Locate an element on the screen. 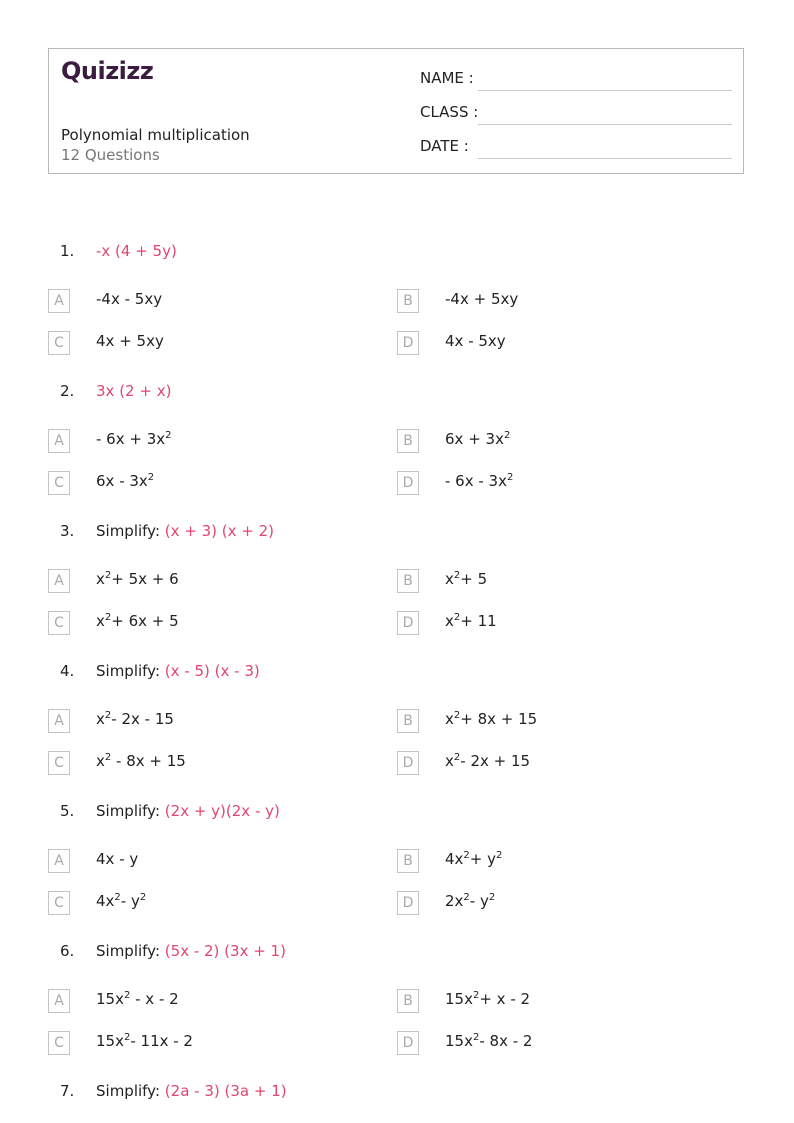  date-field is located at coordinates (605, 158).